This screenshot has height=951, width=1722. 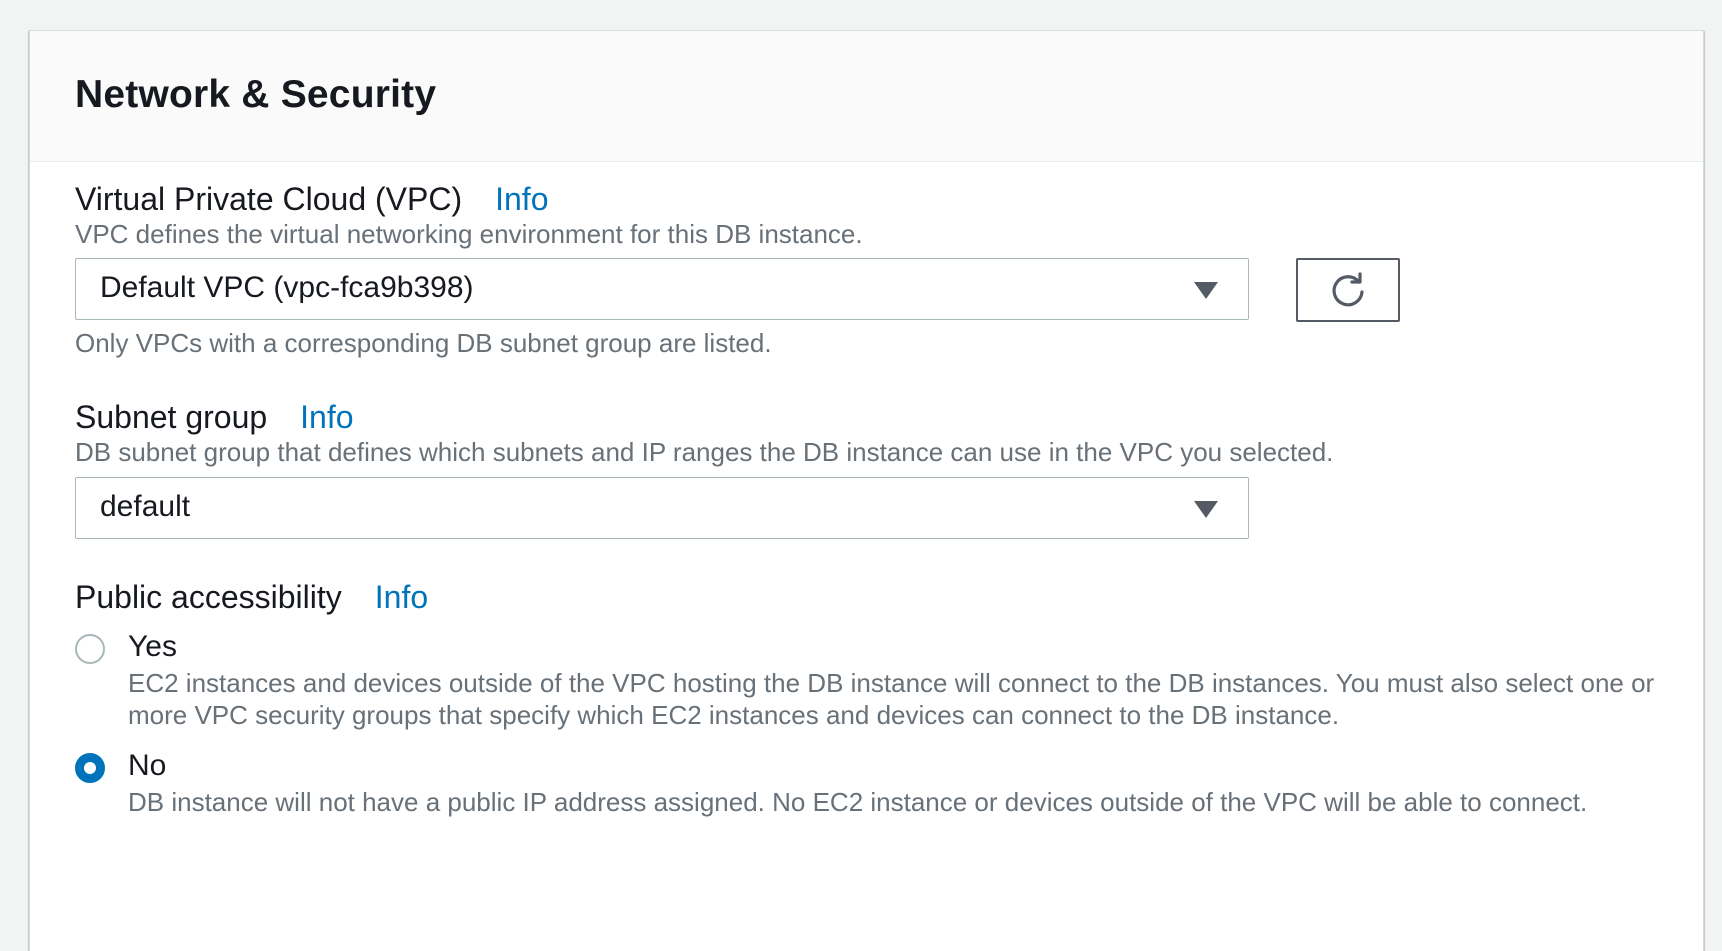 I want to click on vpc-select: Default VPC (vpc-fca9b398), so click(x=662, y=289).